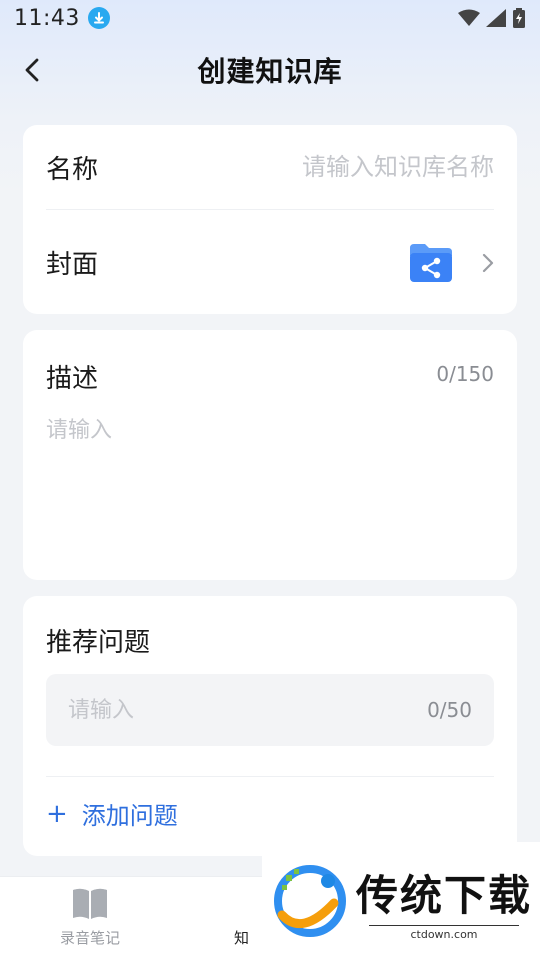 Image resolution: width=540 pixels, height=960 pixels. What do you see at coordinates (364, 167) in the screenshot?
I see `name-input` at bounding box center [364, 167].